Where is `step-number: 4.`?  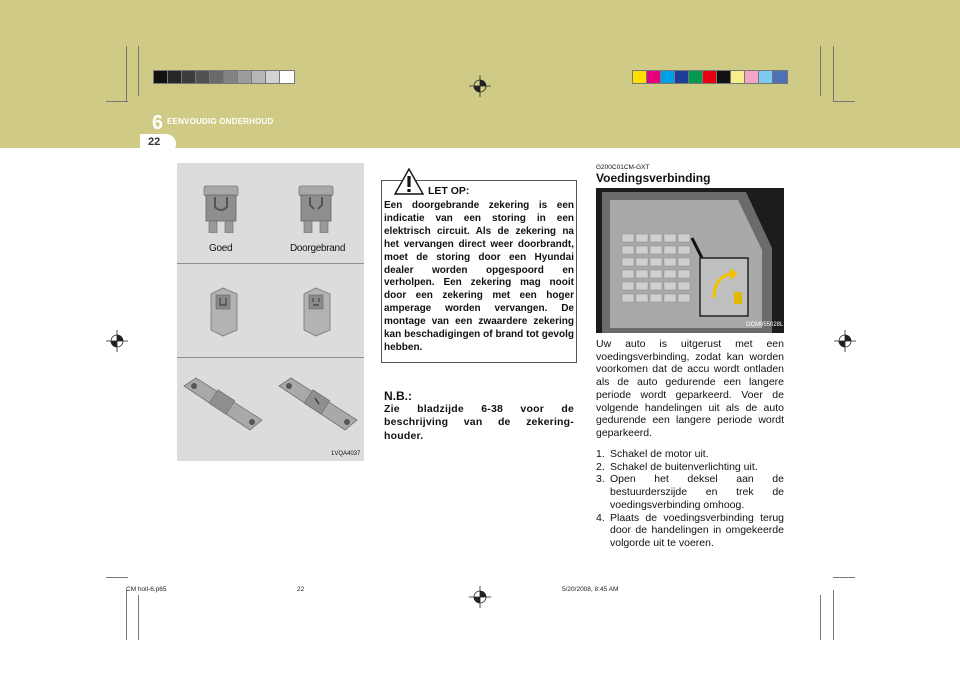
step-number: 4. is located at coordinates (600, 517).